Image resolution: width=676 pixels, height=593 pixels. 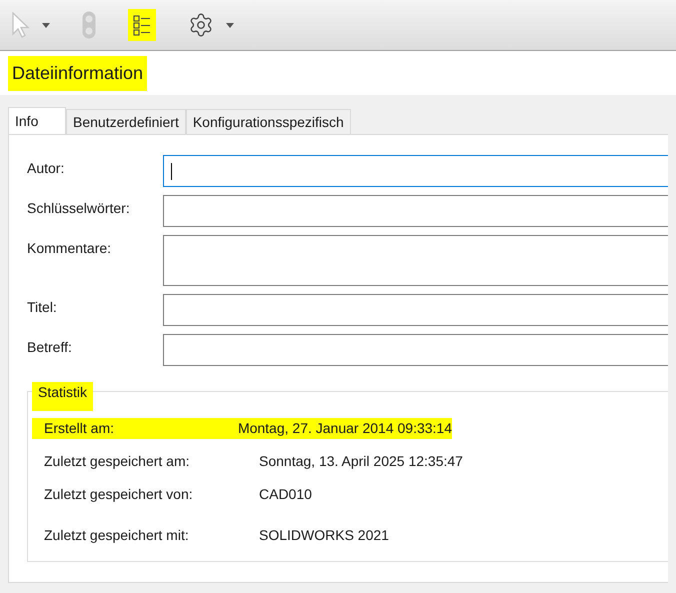 What do you see at coordinates (230, 25) in the screenshot?
I see `dropdown-caret-icon` at bounding box center [230, 25].